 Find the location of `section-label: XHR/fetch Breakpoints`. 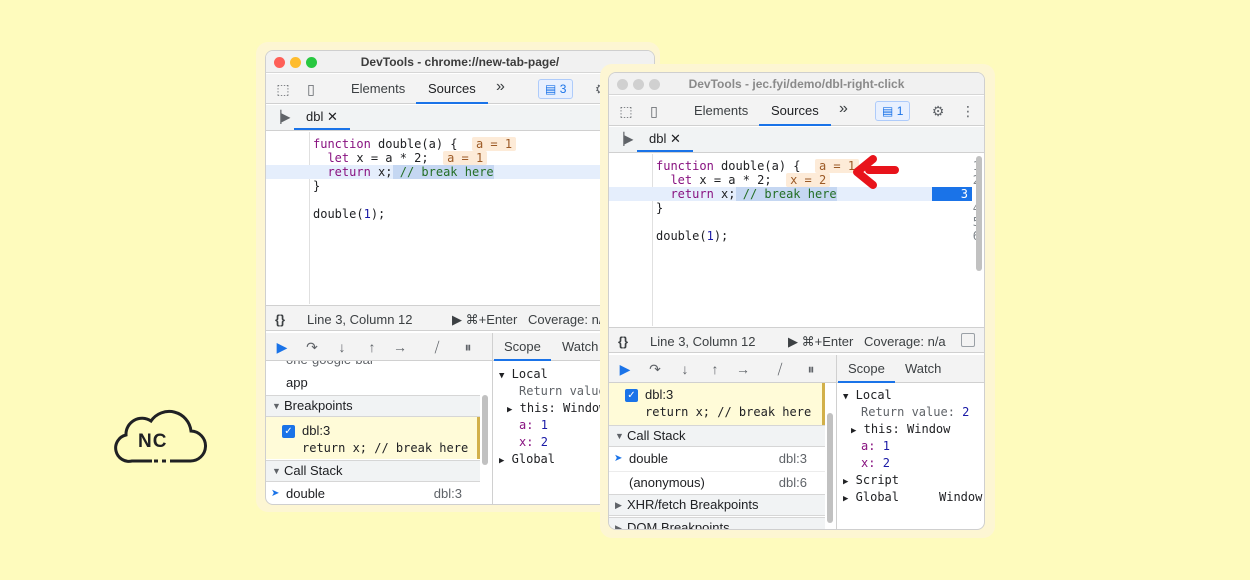

section-label: XHR/fetch Breakpoints is located at coordinates (693, 504).